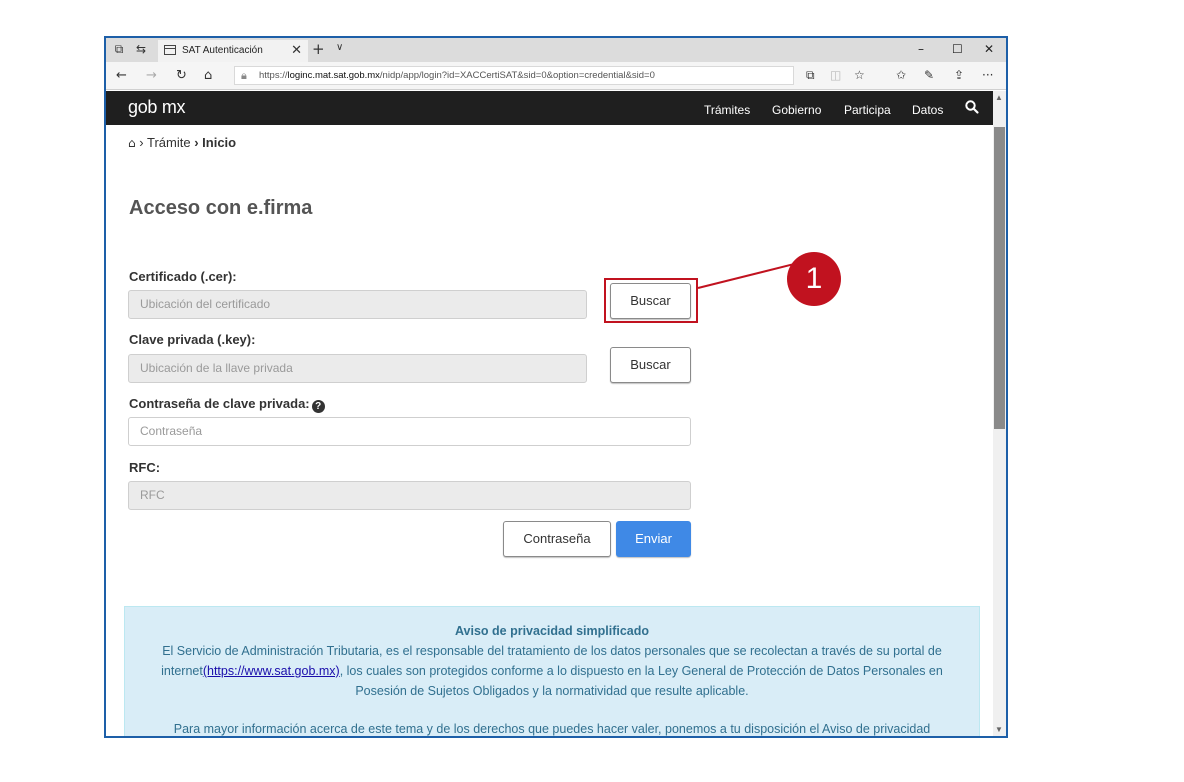 The width and height of the screenshot is (1184, 782). Describe the element at coordinates (296, 50) in the screenshot. I see `close-tab-icon: ✕` at that location.